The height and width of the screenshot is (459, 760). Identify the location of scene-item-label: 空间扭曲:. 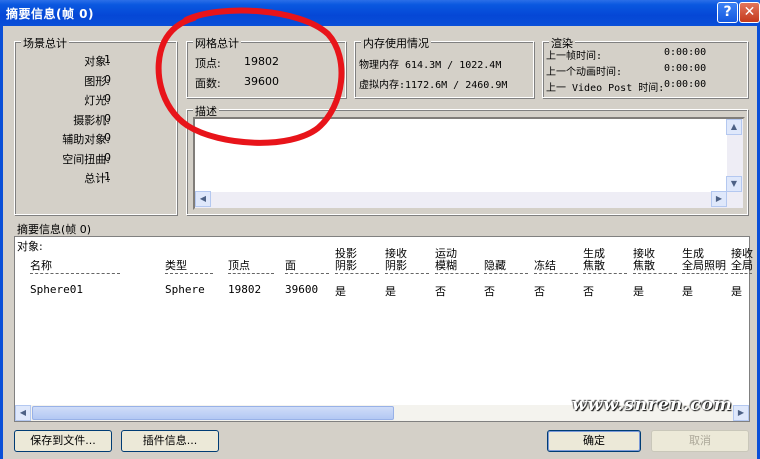
(86, 159).